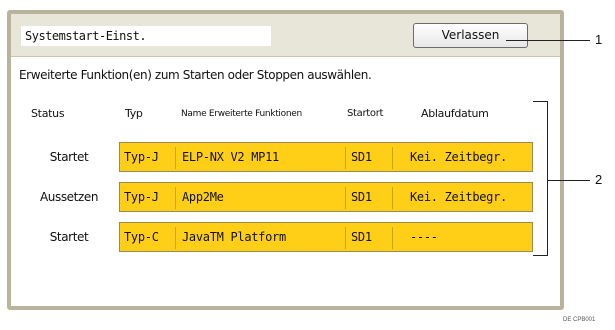 This screenshot has width=615, height=330. What do you see at coordinates (470, 35) in the screenshot?
I see `exit-button: Verlassen` at bounding box center [470, 35].